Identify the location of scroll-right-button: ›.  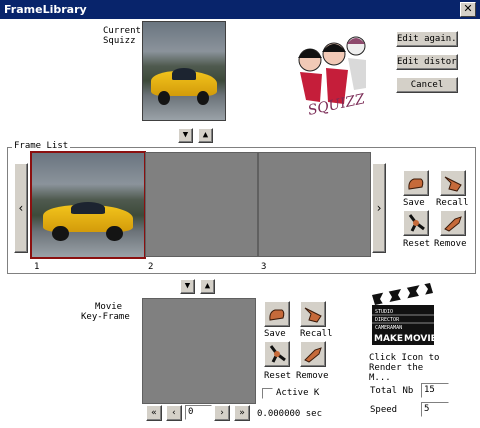
(379, 208).